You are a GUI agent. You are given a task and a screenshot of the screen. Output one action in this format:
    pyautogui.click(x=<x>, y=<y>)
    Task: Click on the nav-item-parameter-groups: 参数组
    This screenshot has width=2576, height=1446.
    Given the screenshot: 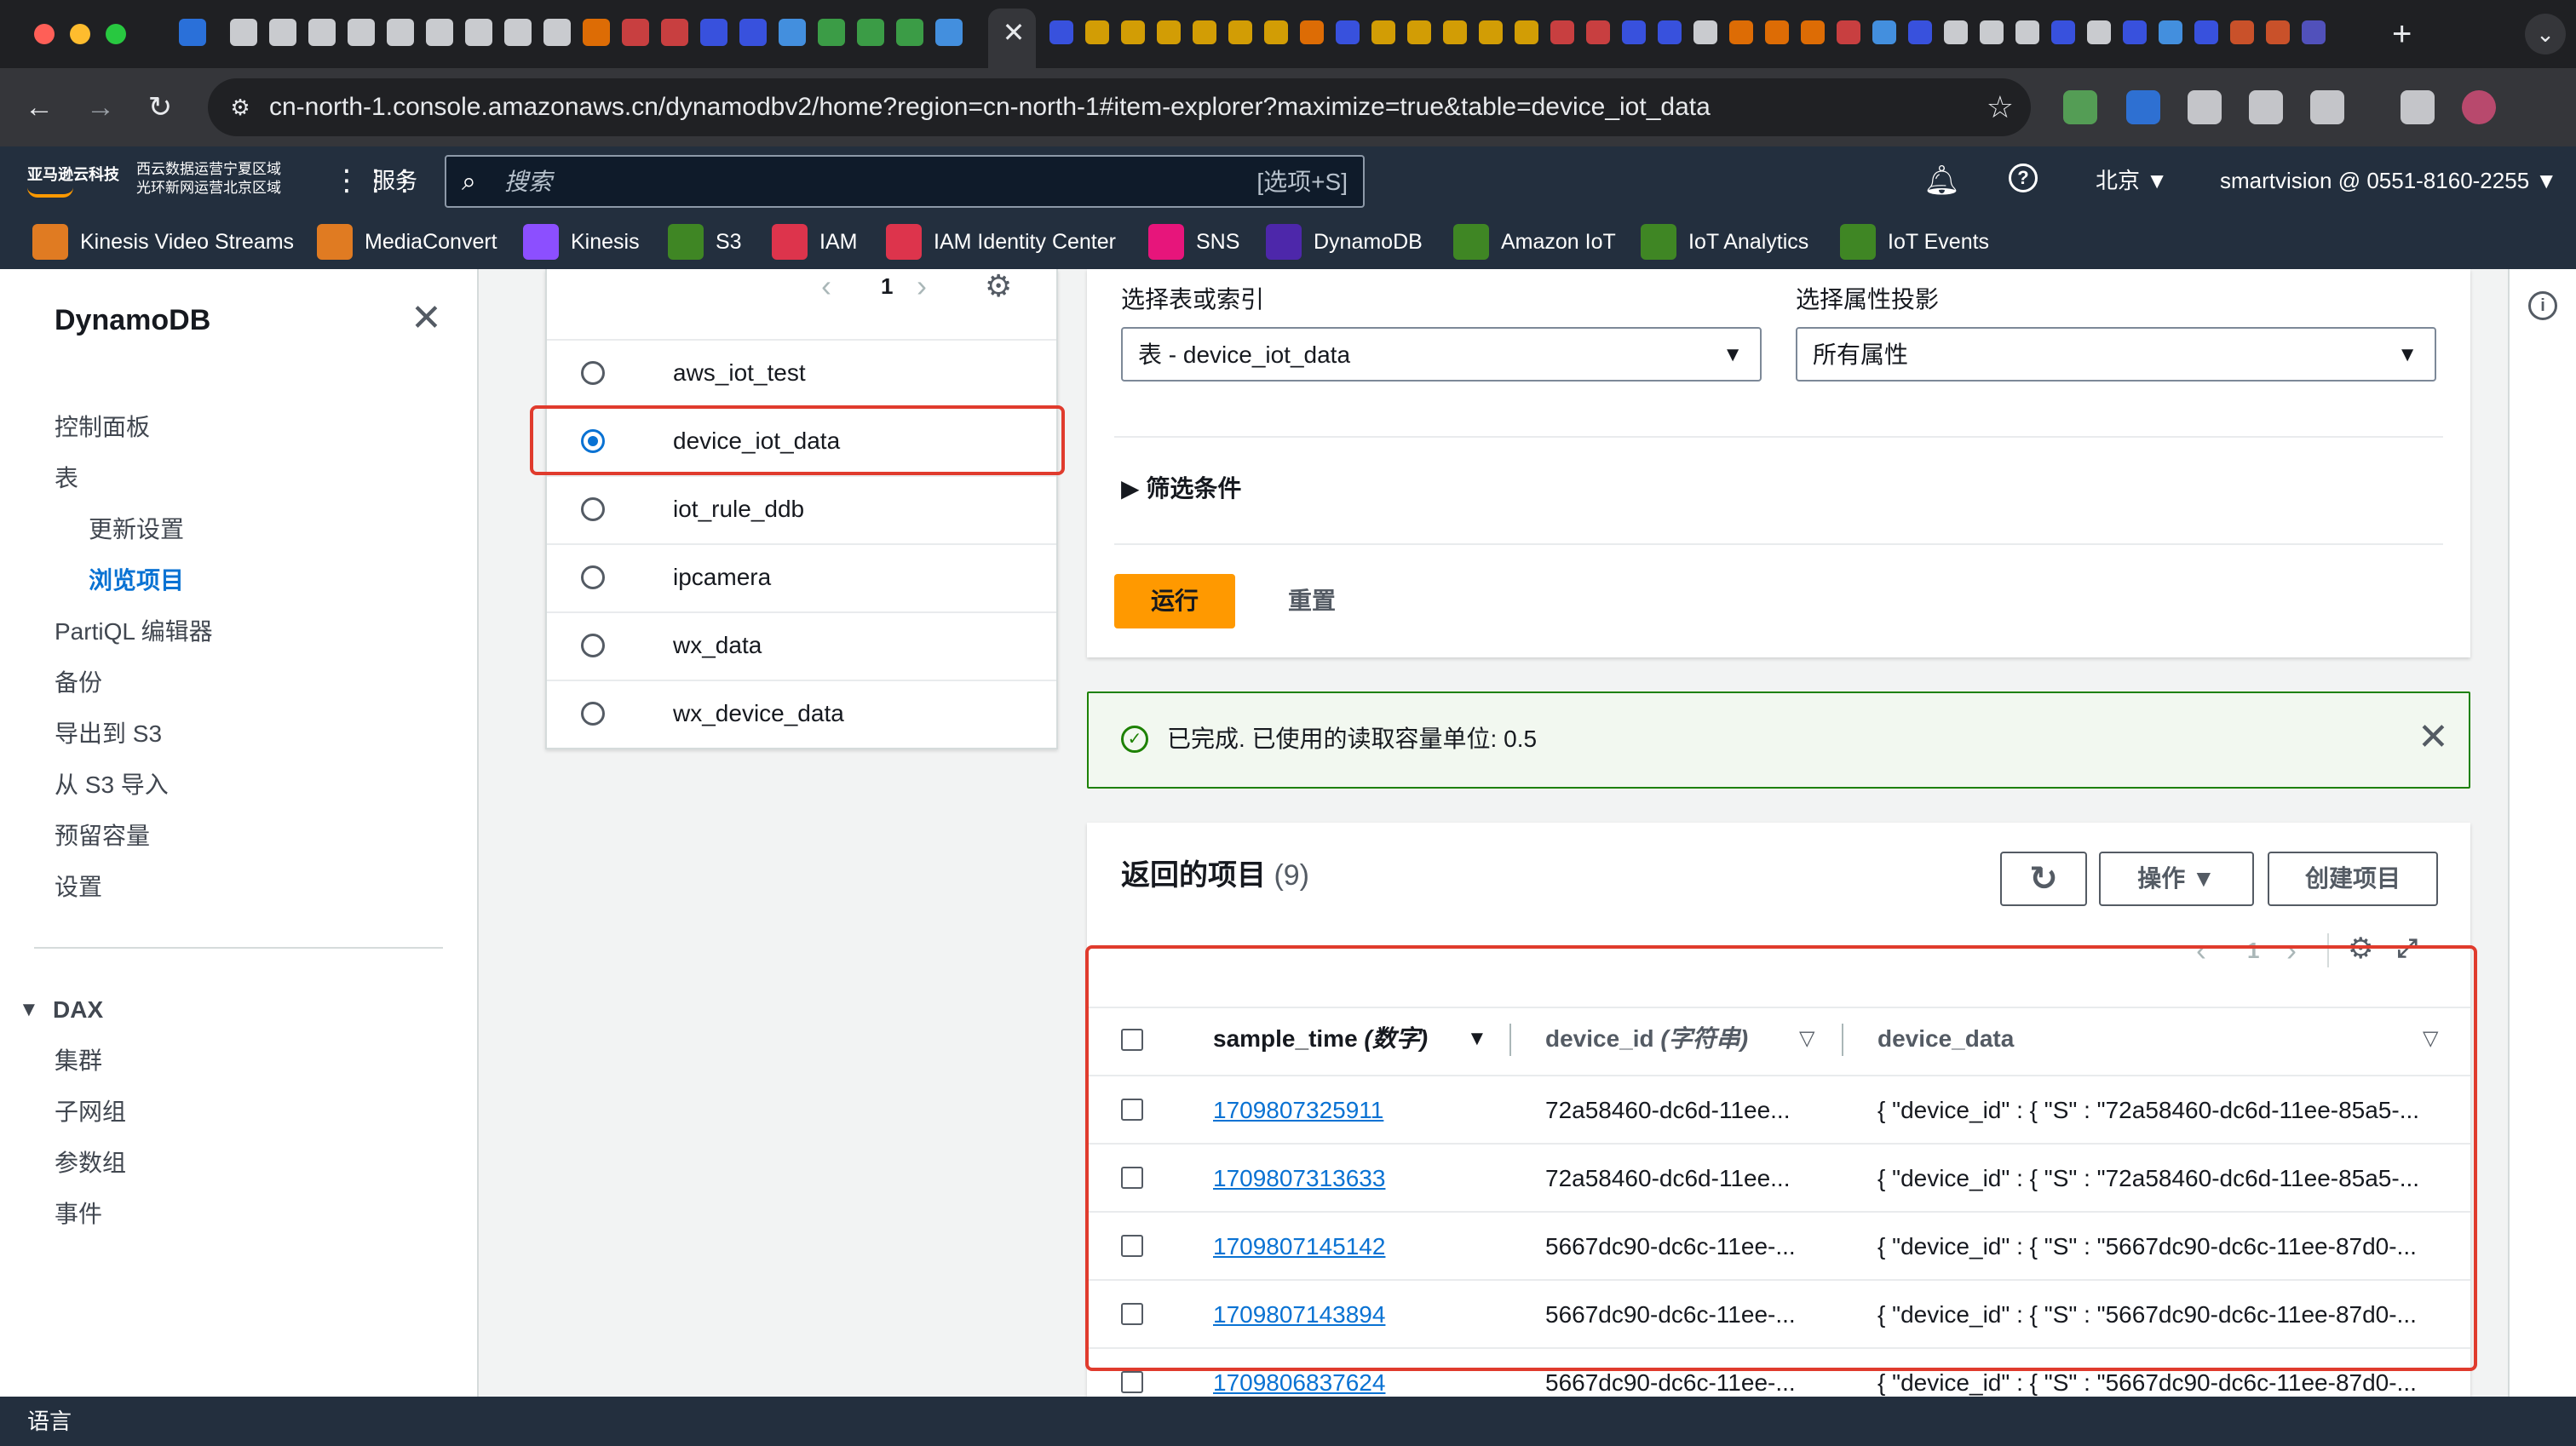 What is the action you would take?
    pyautogui.click(x=91, y=1163)
    